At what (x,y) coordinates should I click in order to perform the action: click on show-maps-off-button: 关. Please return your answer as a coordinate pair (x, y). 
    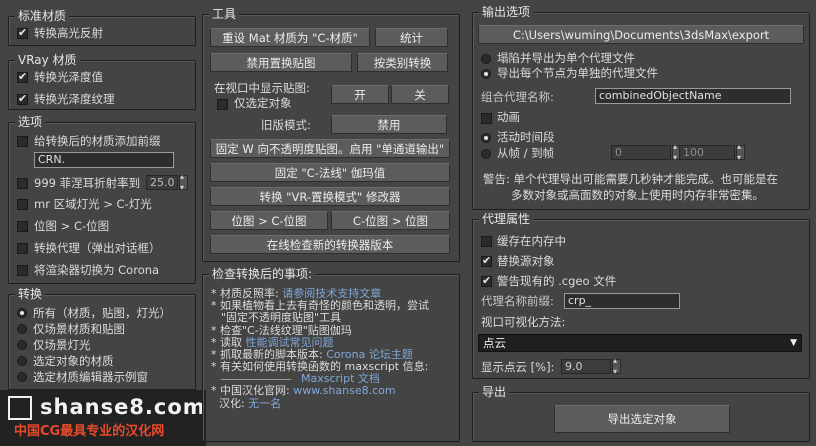
    Looking at the image, I should click on (420, 94).